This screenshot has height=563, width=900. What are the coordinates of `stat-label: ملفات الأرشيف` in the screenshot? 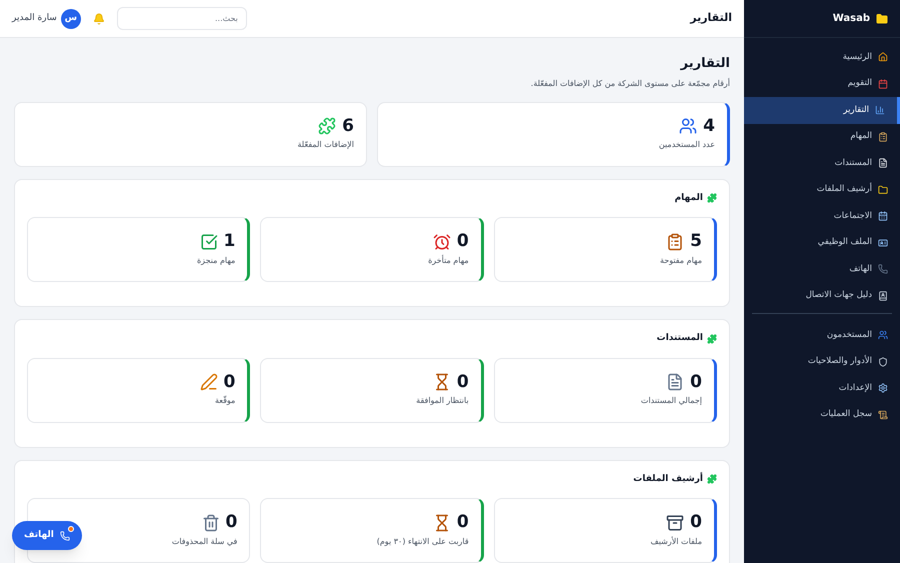 It's located at (675, 542).